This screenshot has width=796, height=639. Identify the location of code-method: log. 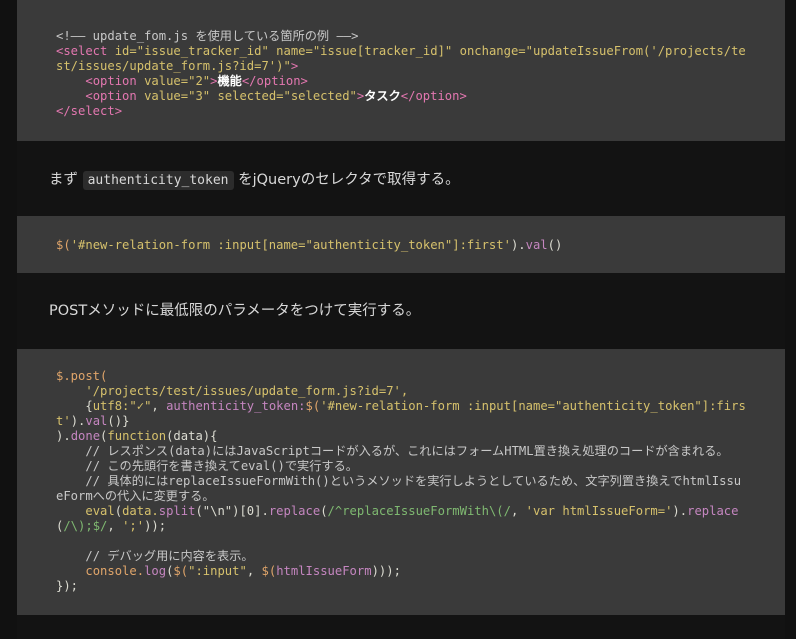
(155, 571).